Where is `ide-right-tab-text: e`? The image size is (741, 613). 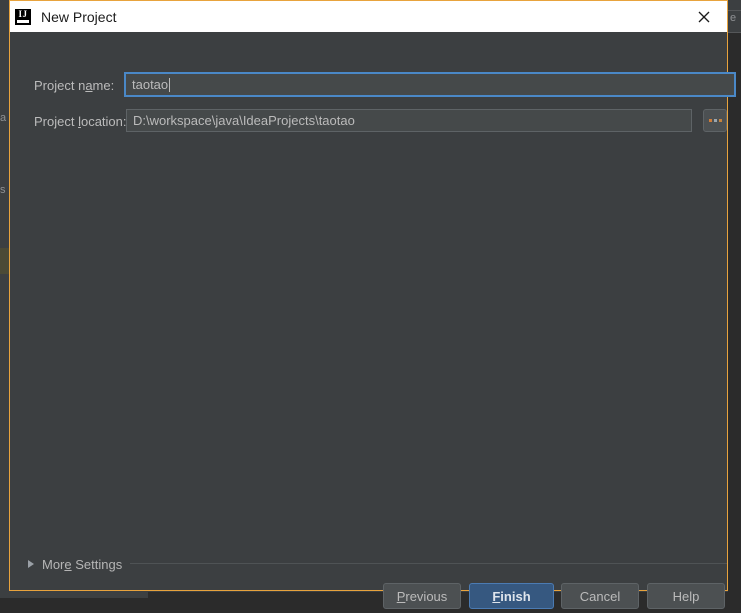
ide-right-tab-text: e is located at coordinates (733, 18).